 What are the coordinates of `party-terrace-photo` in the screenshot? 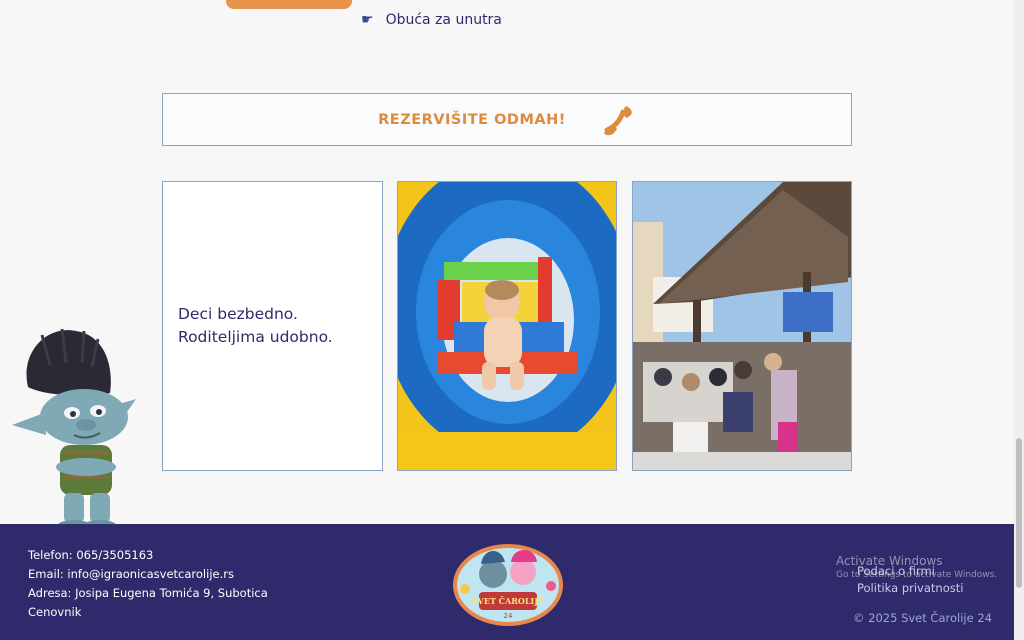 It's located at (742, 326).